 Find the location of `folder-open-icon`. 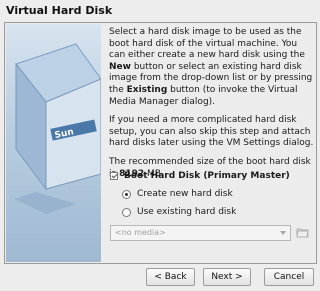

folder-open-icon is located at coordinates (303, 232).